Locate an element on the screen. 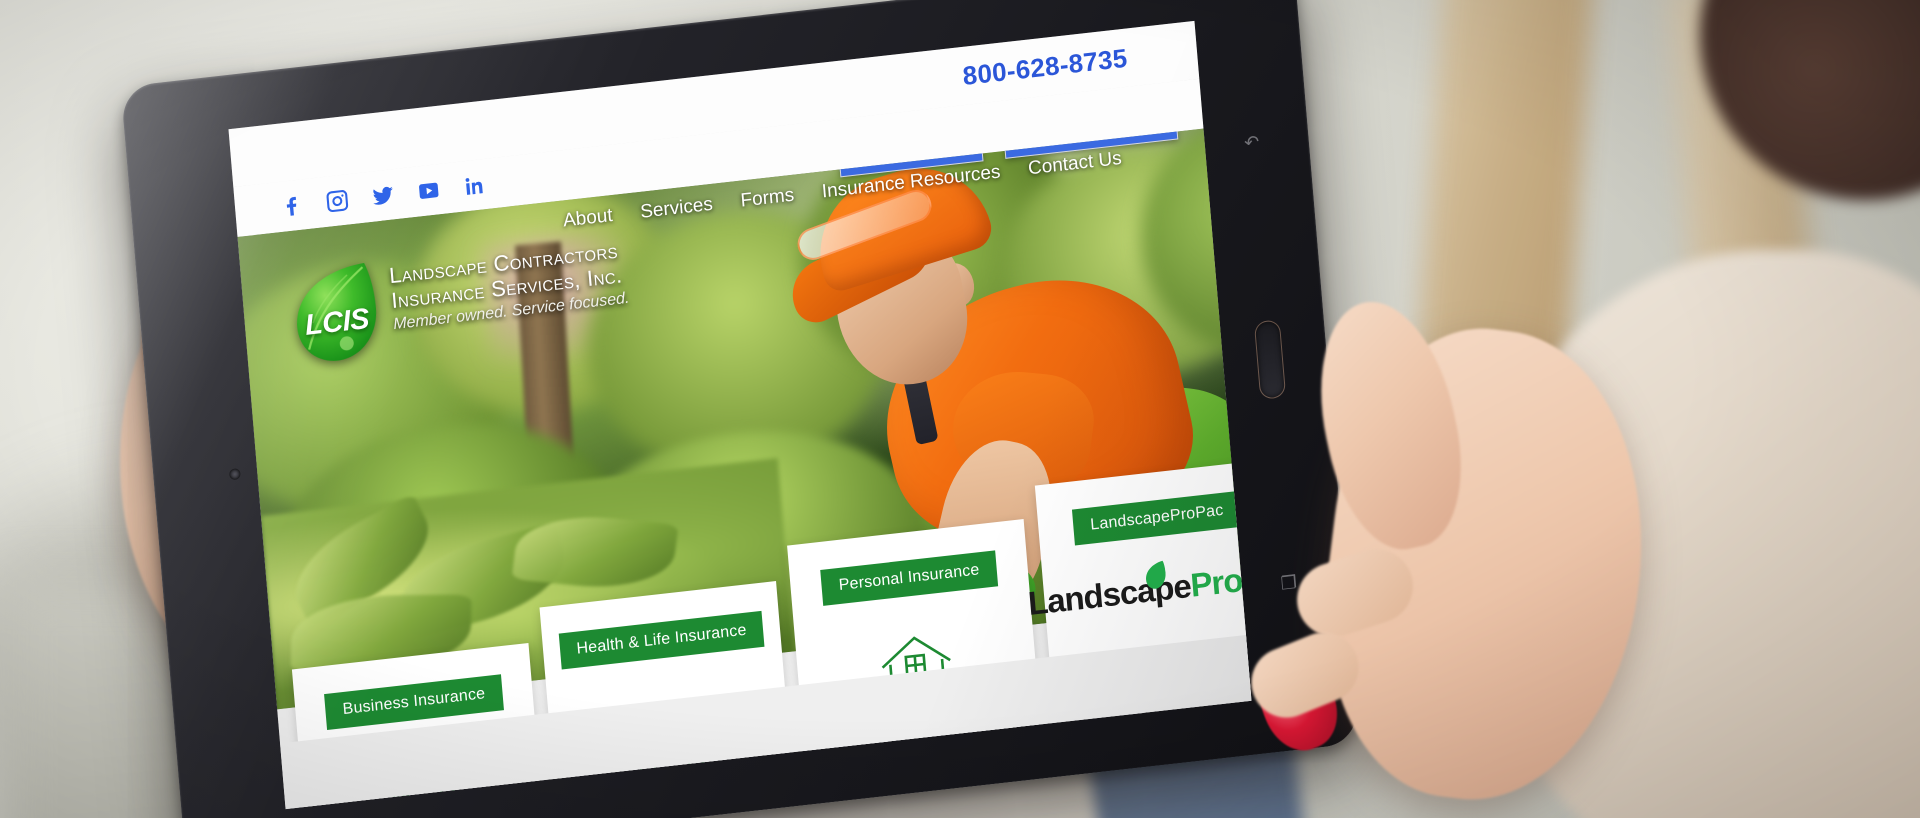  card-label: Personal Insurance is located at coordinates (909, 578).